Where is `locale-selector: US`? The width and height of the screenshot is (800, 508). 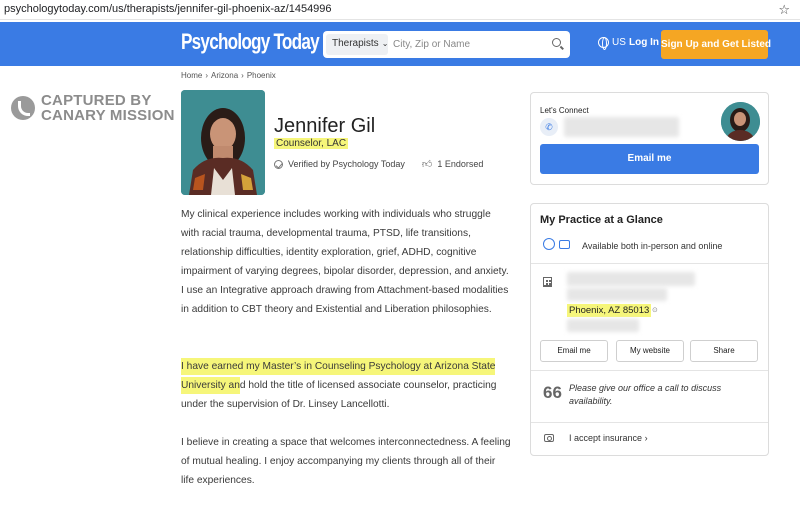 locale-selector: US is located at coordinates (612, 43).